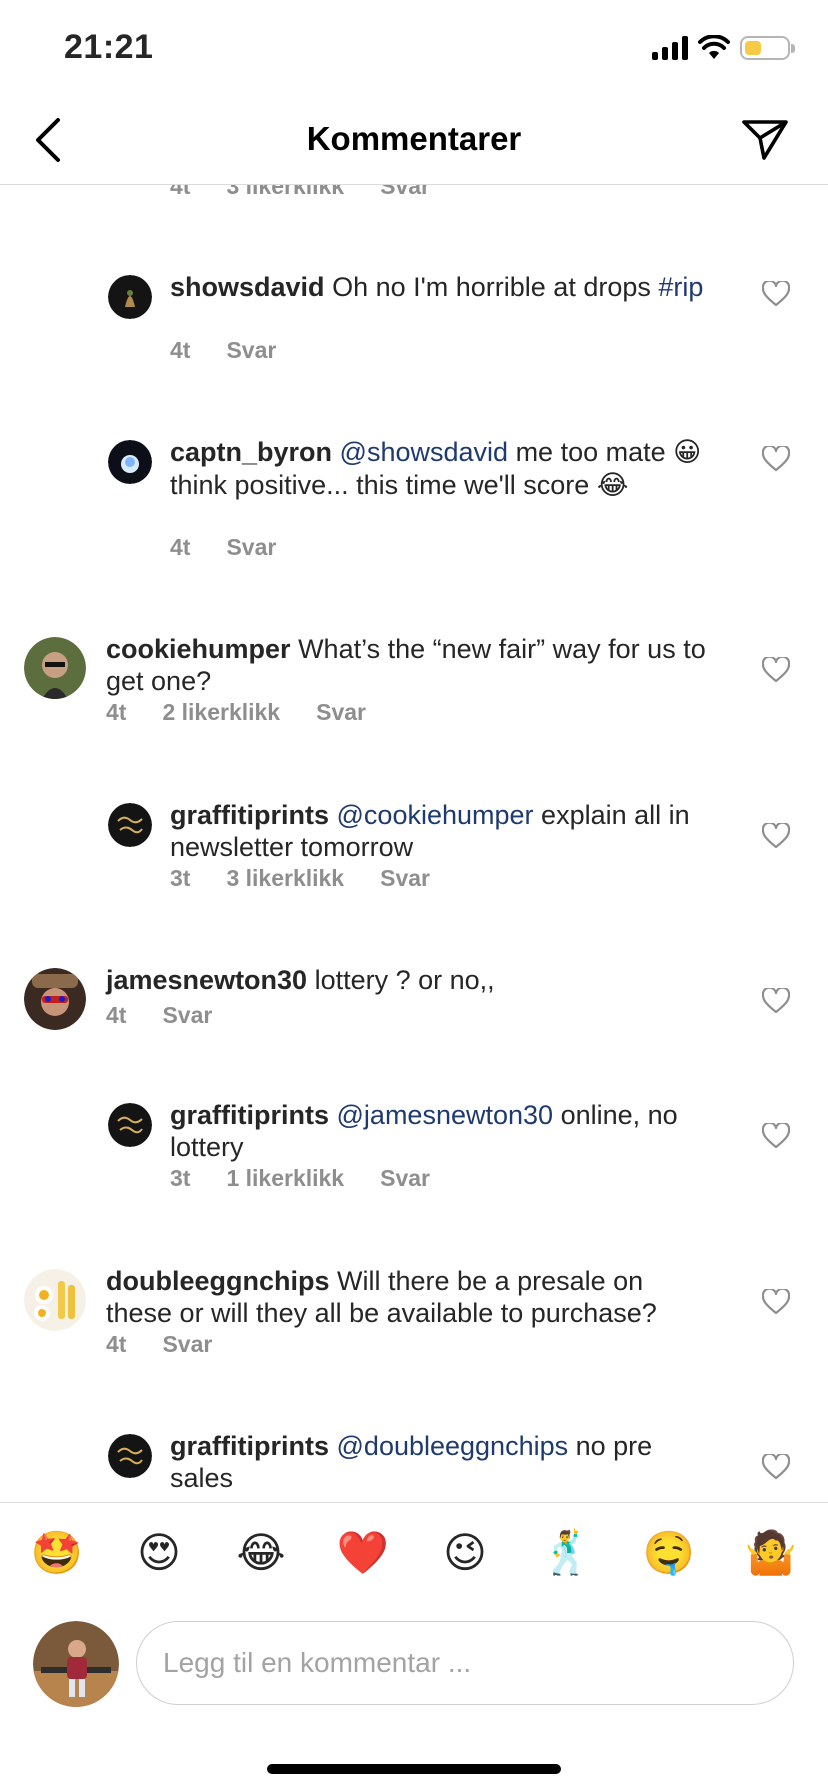  I want to click on wifi-icon, so click(714, 47).